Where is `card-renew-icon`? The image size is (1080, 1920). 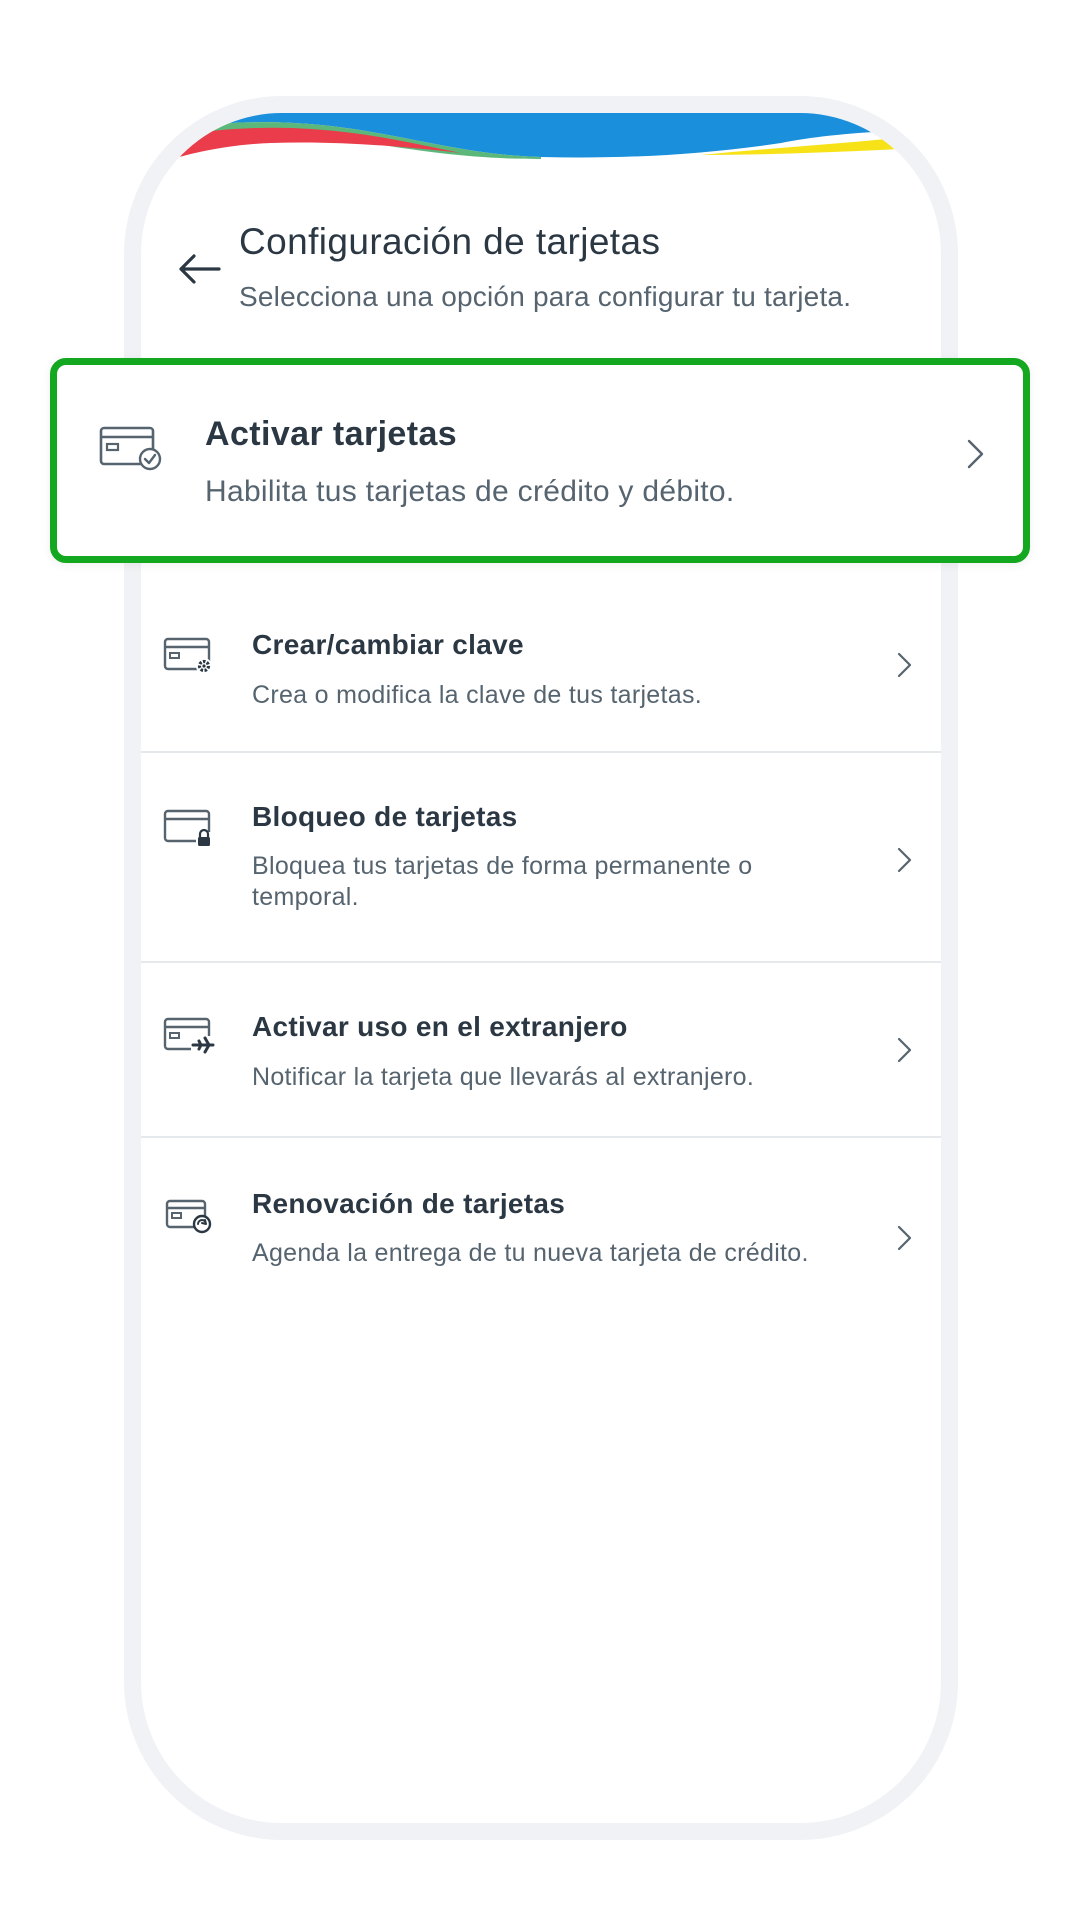 card-renew-icon is located at coordinates (188, 1216).